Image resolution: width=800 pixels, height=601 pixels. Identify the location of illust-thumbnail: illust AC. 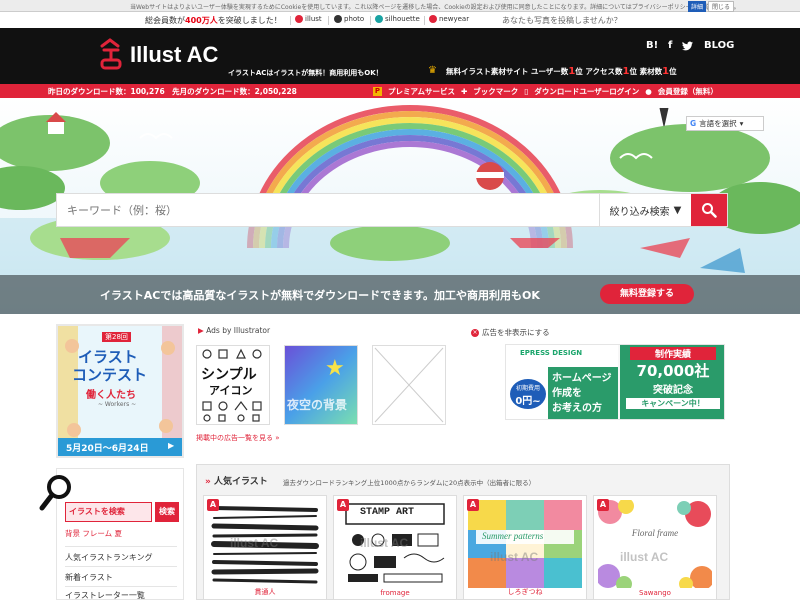
(265, 544).